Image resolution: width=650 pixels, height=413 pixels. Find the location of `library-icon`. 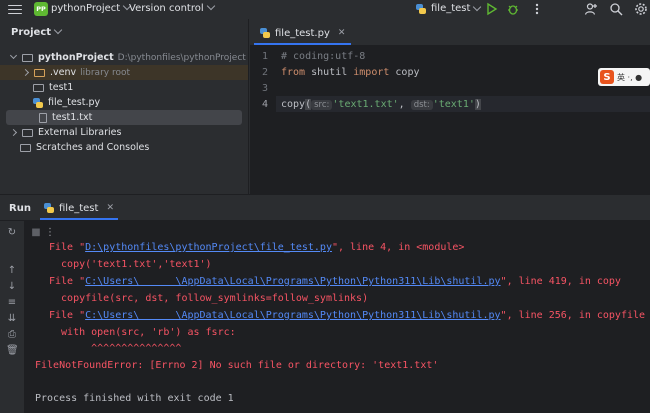

library-icon is located at coordinates (27, 132).